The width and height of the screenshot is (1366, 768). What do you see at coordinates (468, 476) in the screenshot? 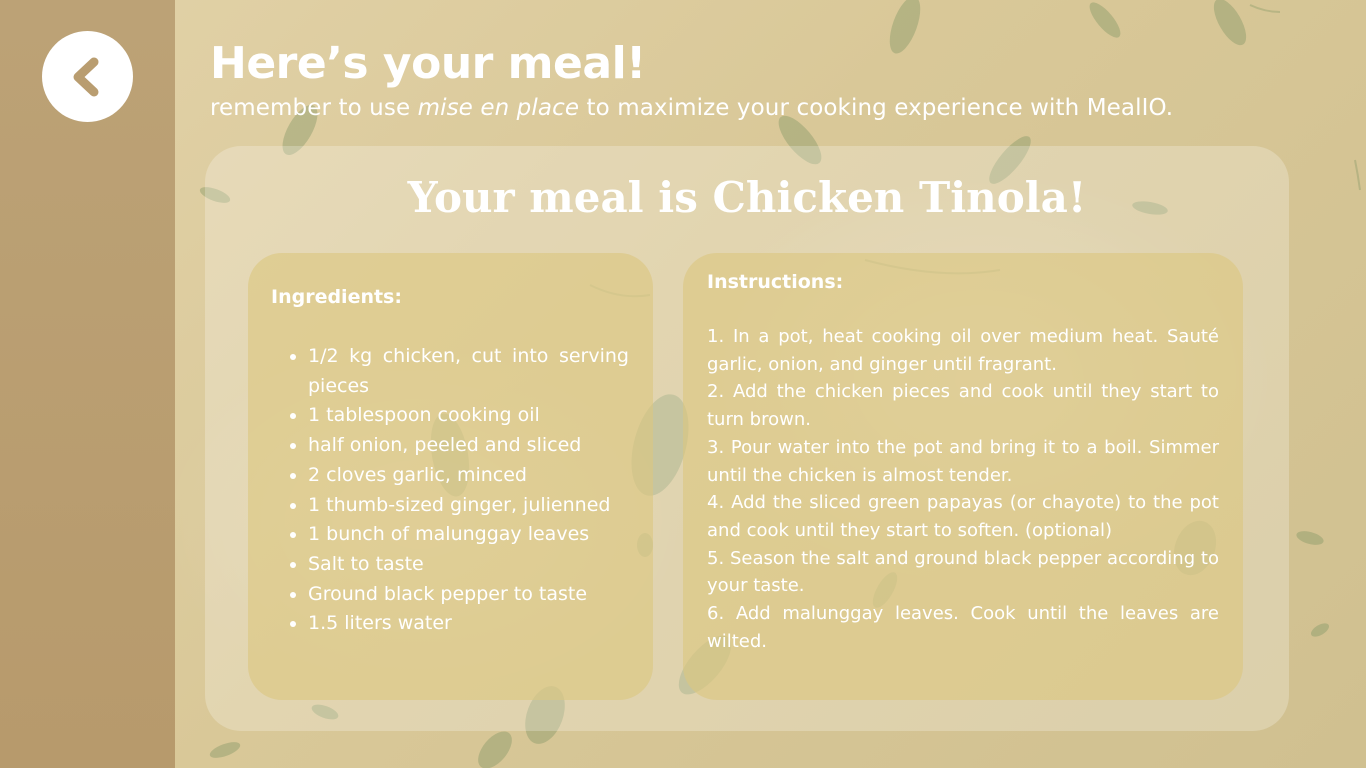
I see `ingredient-item: 2 cloves garlic, minced` at bounding box center [468, 476].